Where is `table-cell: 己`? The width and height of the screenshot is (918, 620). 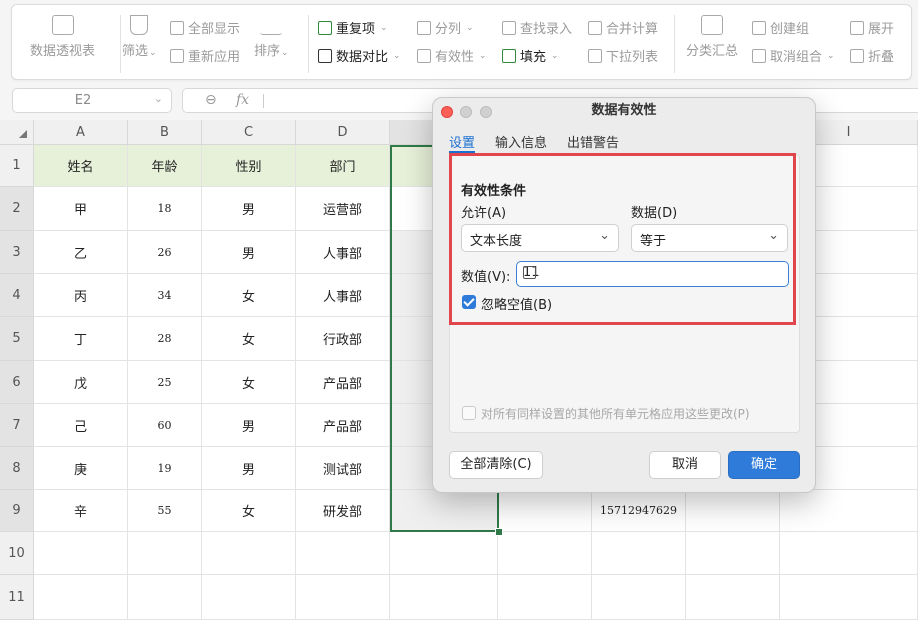
table-cell: 己 is located at coordinates (81, 425).